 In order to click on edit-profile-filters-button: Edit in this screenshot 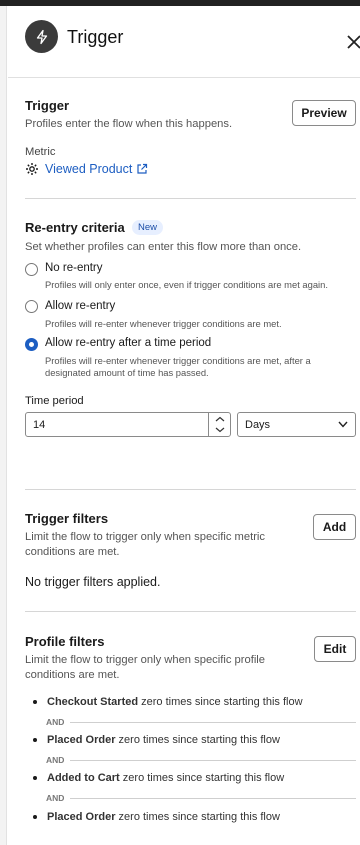, I will do `click(335, 649)`.